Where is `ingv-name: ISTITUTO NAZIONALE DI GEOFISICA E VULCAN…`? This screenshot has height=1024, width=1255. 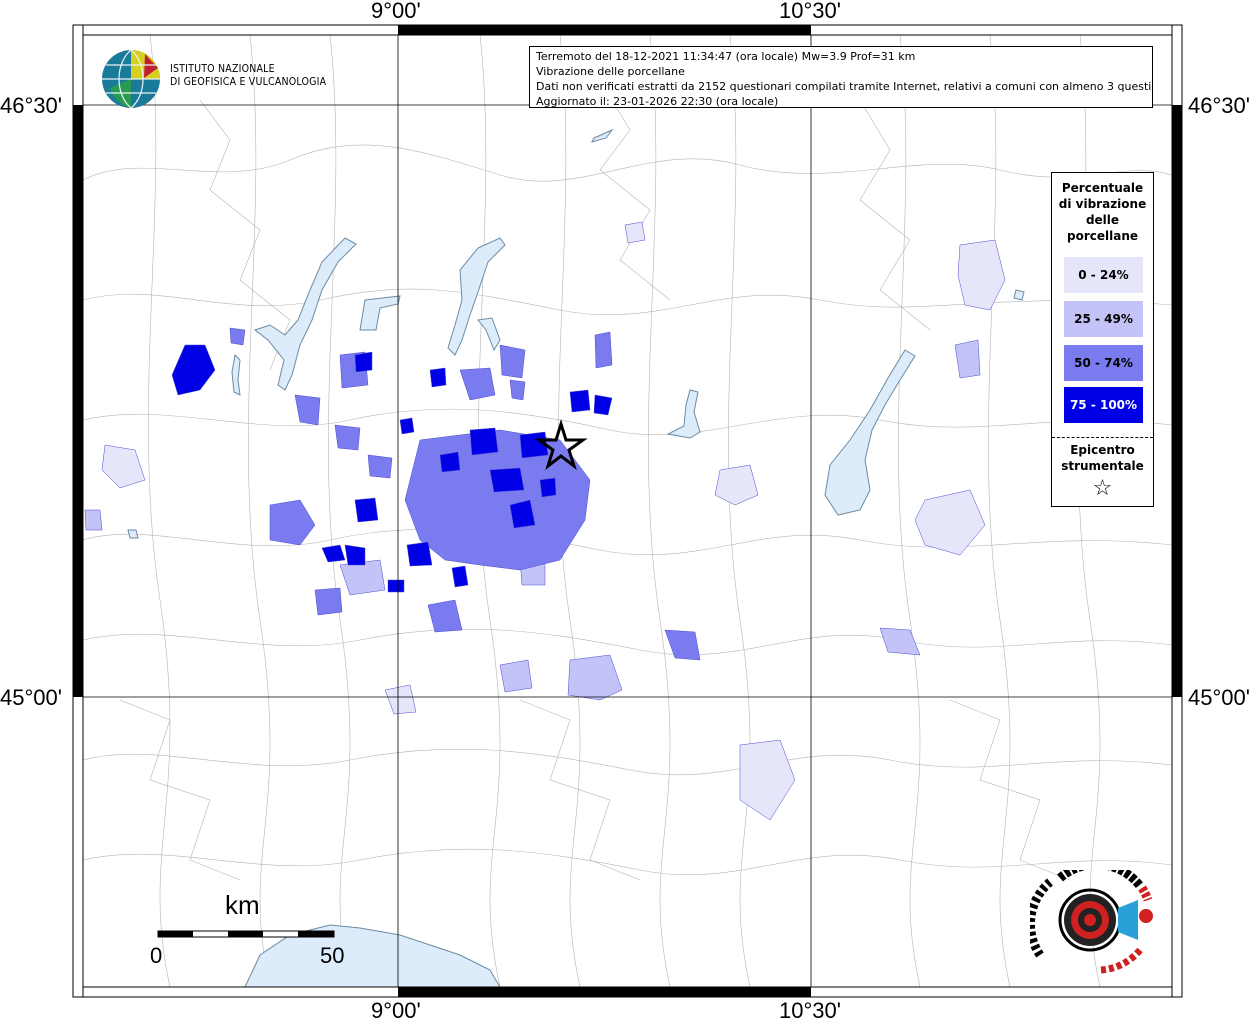 ingv-name: ISTITUTO NAZIONALE DI GEOFISICA E VULCAN… is located at coordinates (248, 75).